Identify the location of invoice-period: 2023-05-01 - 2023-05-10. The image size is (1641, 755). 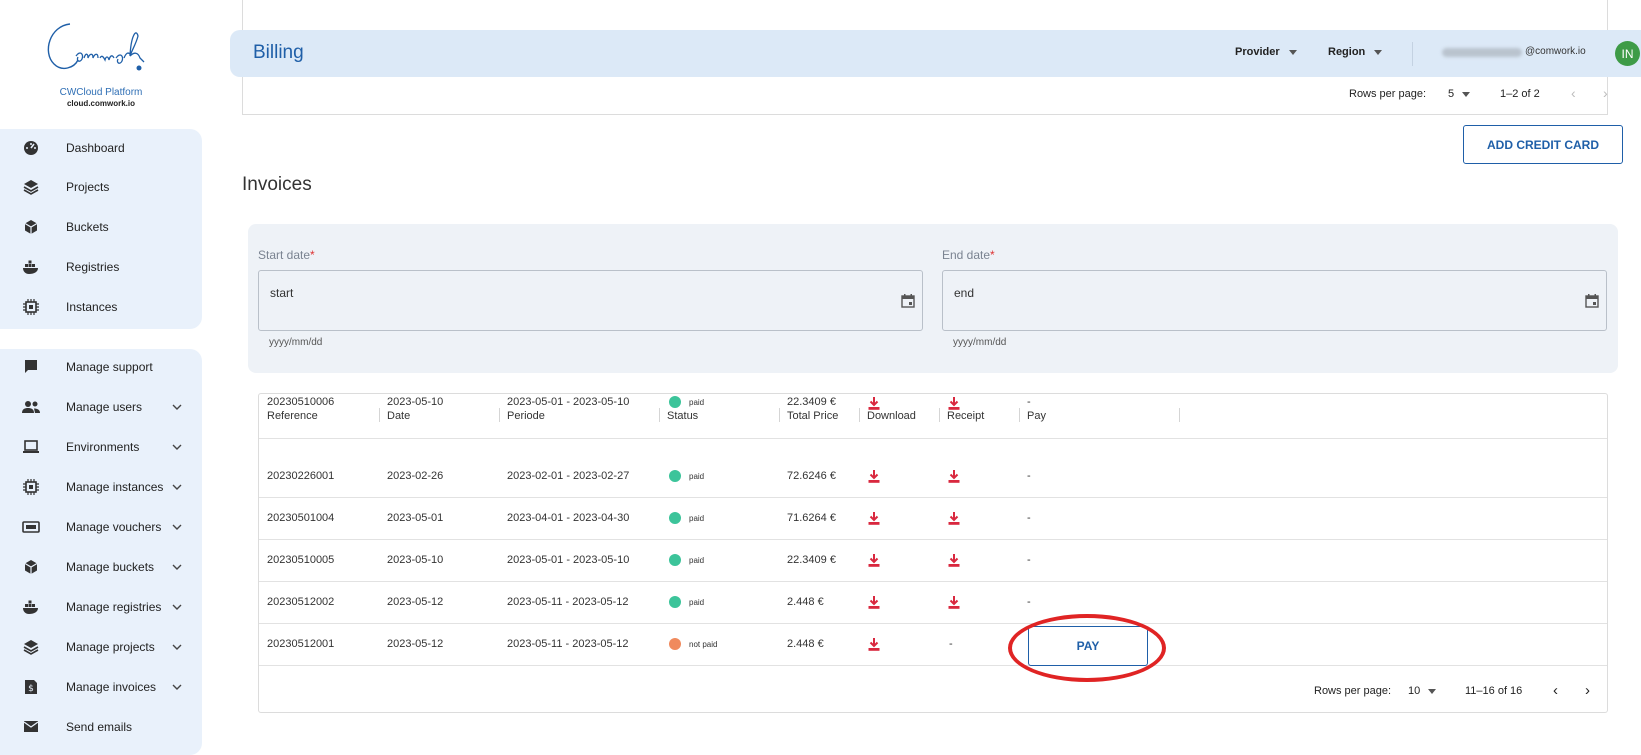
(568, 560).